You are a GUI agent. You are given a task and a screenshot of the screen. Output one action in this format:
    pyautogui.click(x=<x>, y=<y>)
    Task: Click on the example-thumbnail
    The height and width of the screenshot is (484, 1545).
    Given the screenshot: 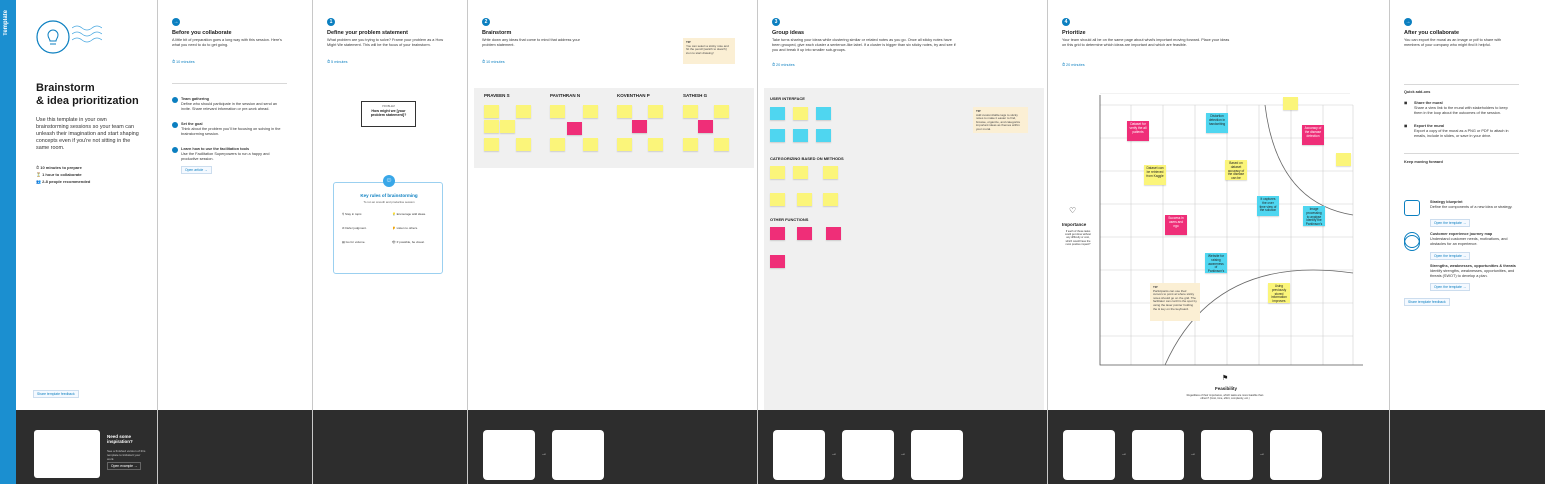 What is the action you would take?
    pyautogui.click(x=67, y=454)
    